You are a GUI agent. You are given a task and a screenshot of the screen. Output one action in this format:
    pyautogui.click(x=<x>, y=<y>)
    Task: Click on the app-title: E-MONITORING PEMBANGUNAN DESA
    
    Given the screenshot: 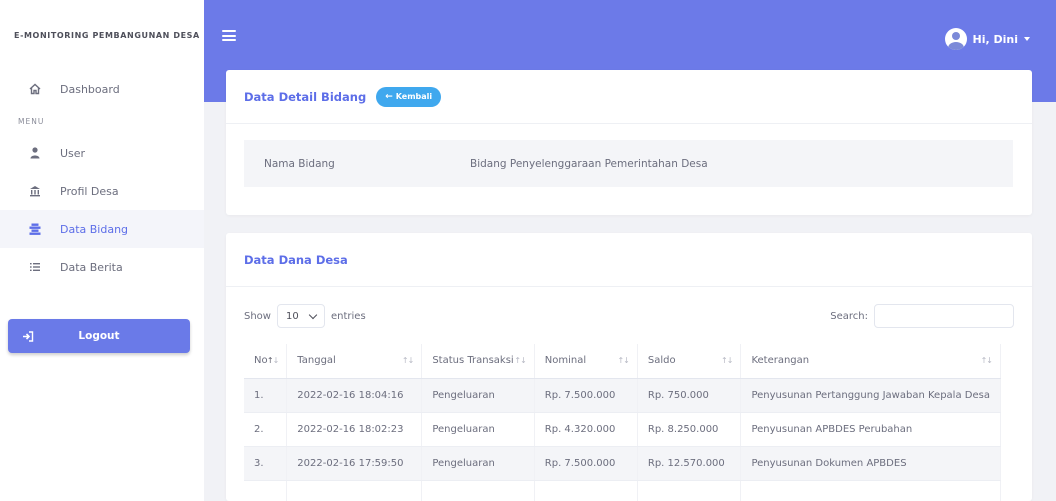 What is the action you would take?
    pyautogui.click(x=107, y=35)
    